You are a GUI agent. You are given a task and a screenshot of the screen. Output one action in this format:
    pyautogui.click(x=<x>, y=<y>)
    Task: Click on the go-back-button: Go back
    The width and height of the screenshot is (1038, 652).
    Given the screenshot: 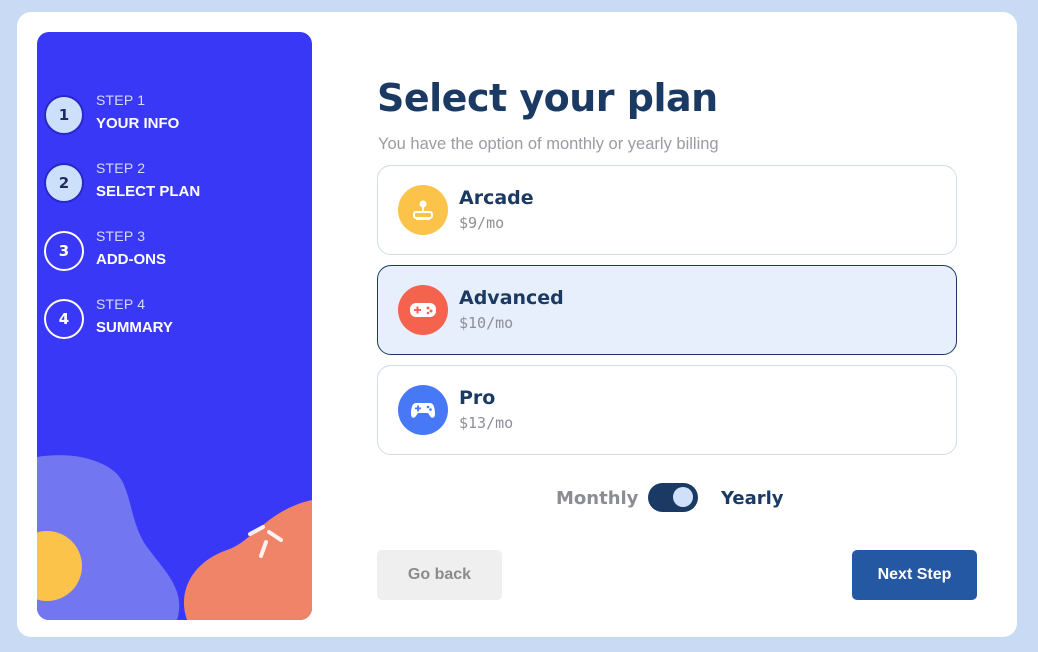 What is the action you would take?
    pyautogui.click(x=439, y=575)
    